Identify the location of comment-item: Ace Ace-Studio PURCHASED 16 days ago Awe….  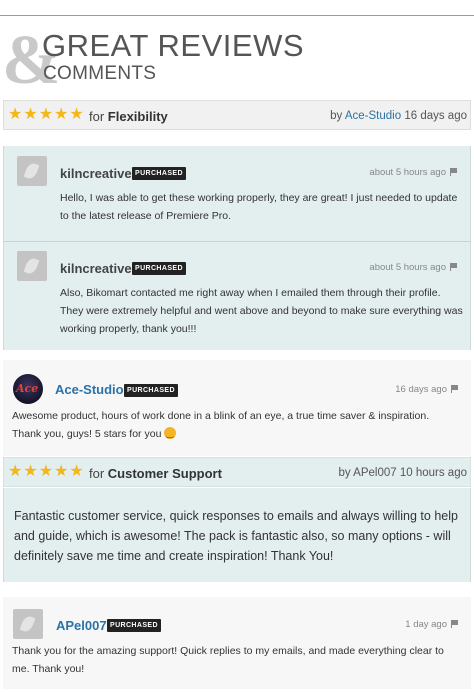
(237, 408).